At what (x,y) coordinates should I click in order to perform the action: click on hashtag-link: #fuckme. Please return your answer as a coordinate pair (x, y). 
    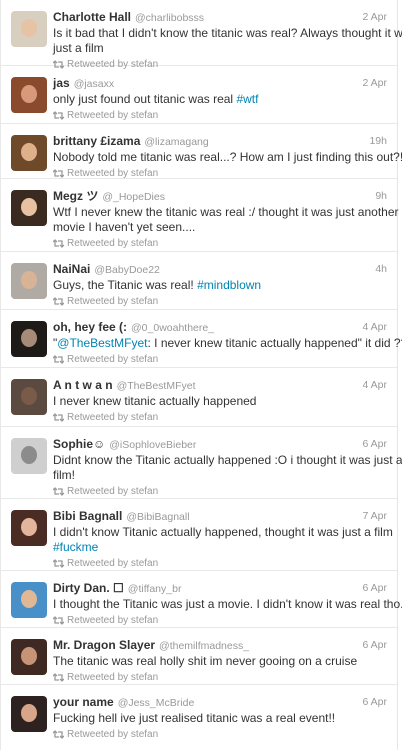
    Looking at the image, I should click on (75, 547).